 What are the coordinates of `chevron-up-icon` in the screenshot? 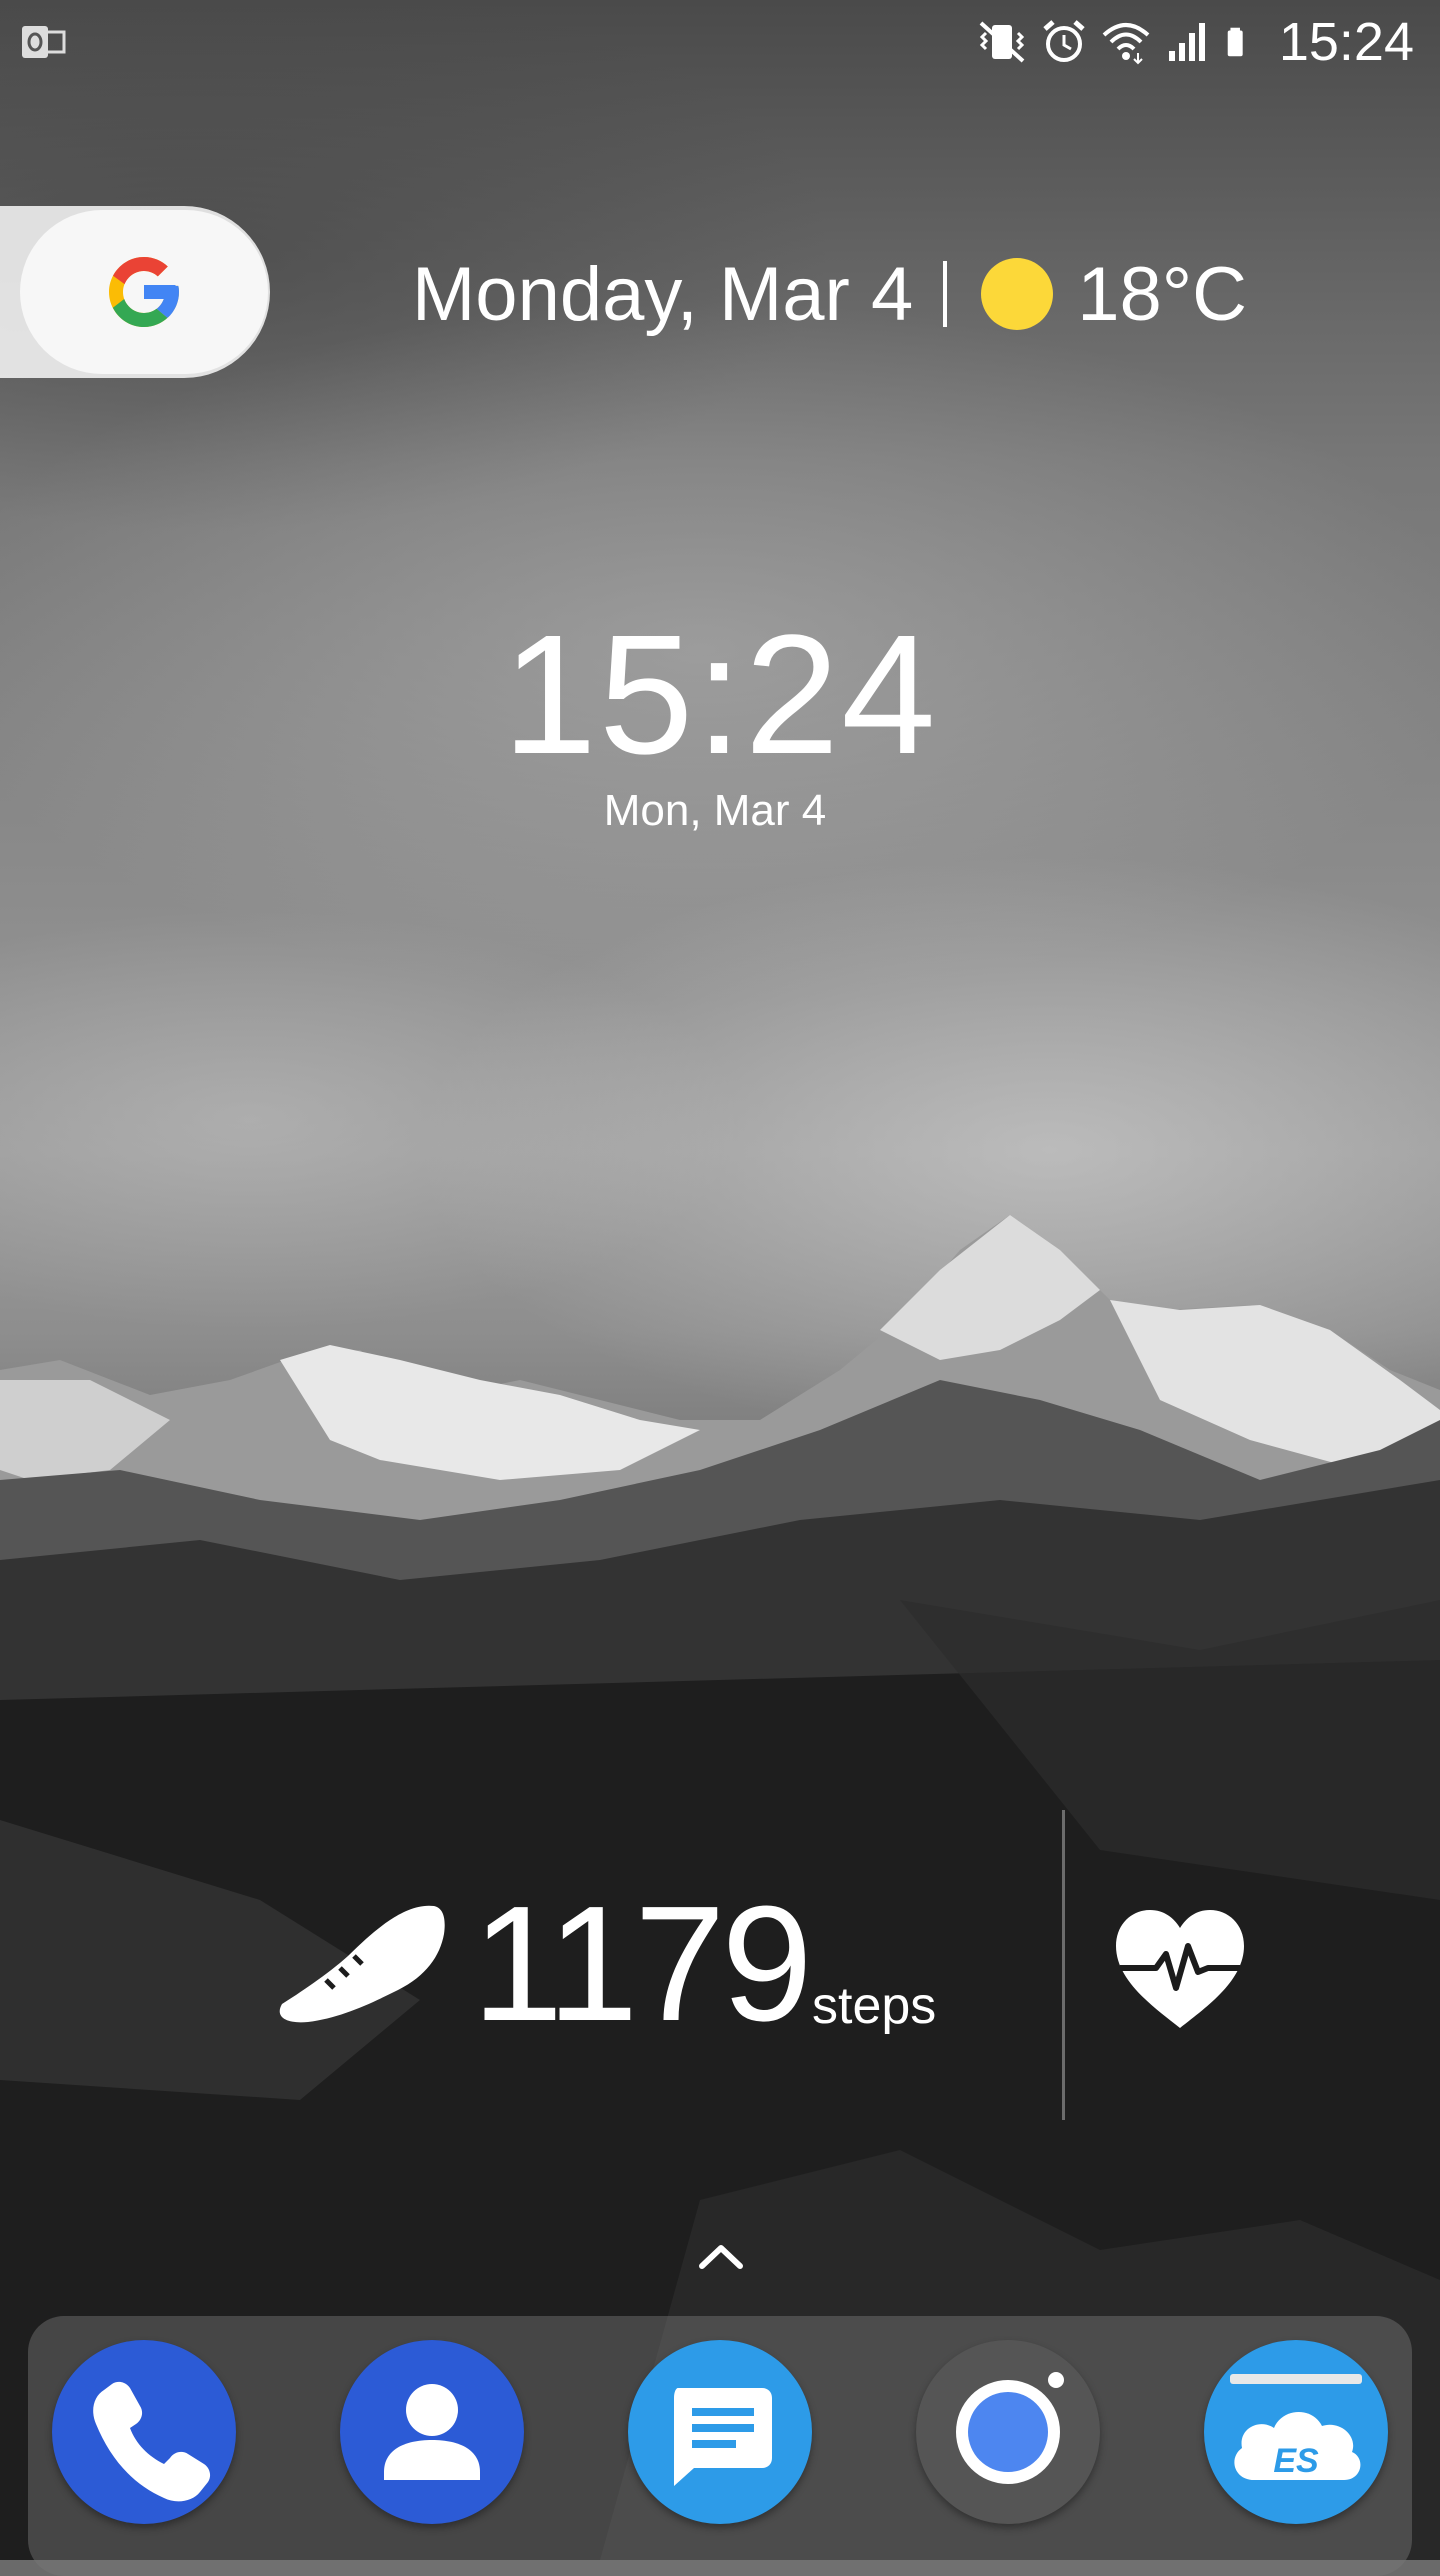 It's located at (721, 2256).